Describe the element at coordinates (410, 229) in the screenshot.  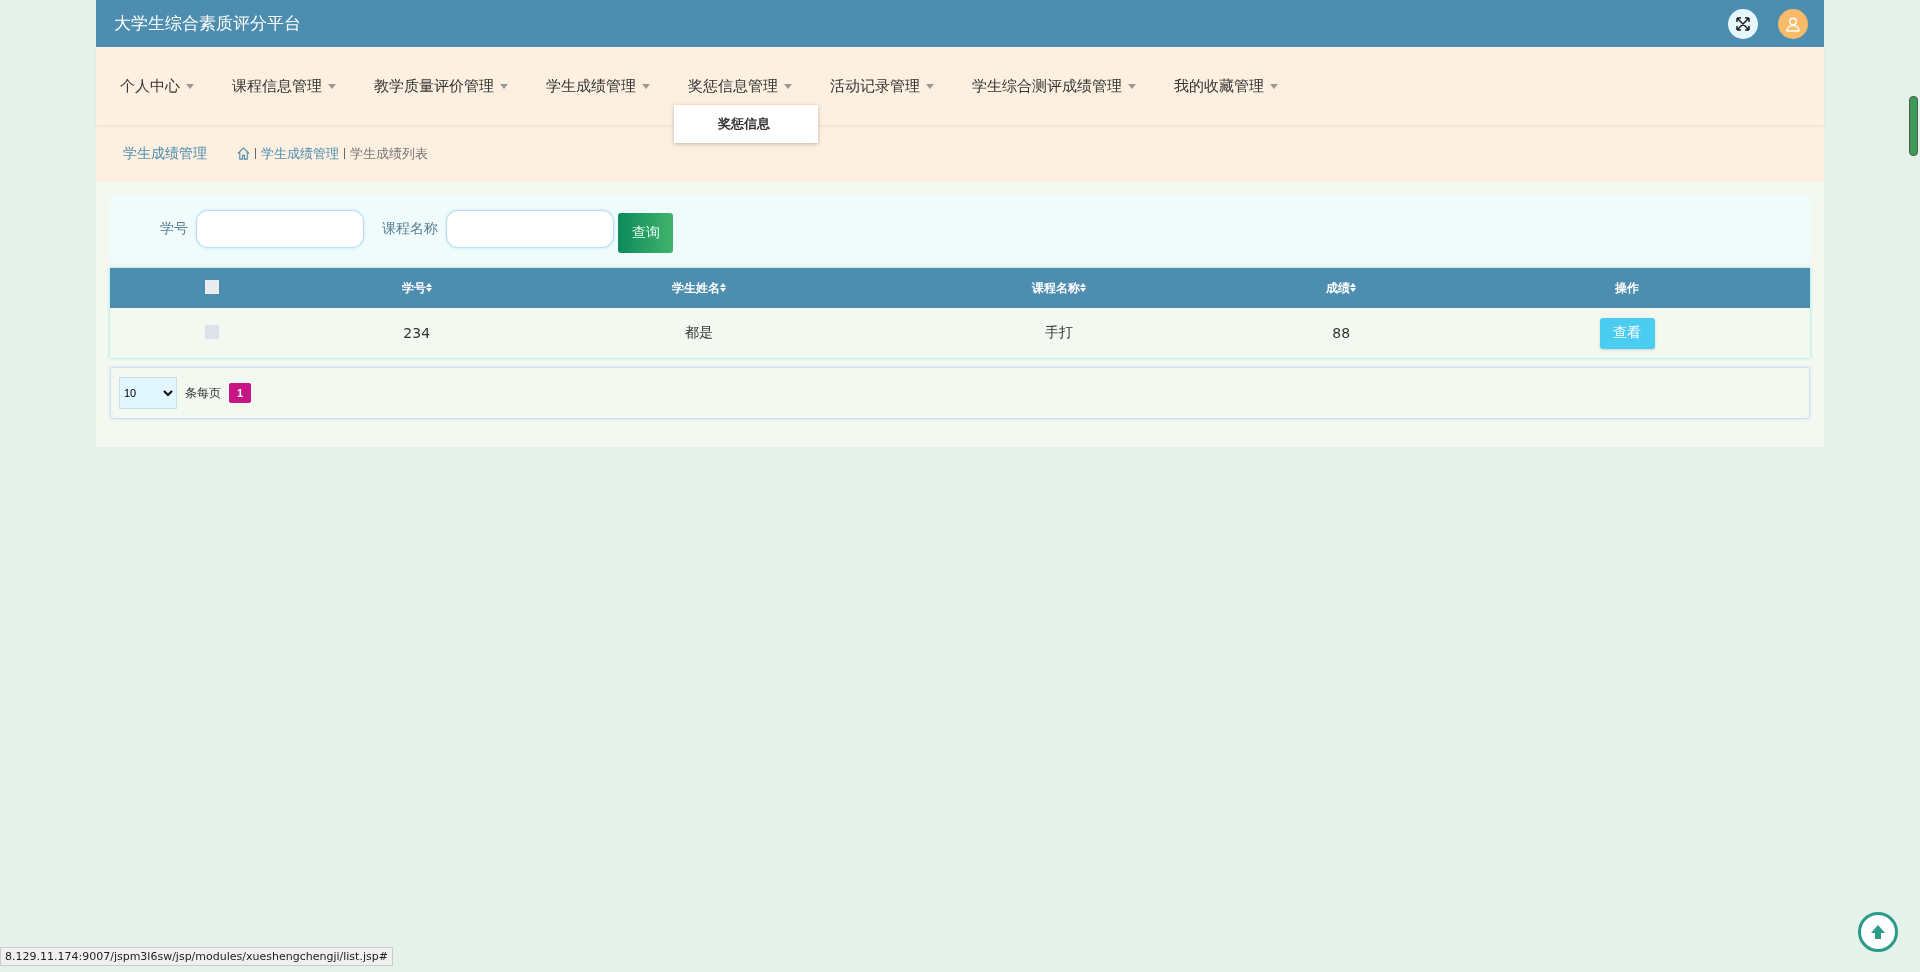
I see `field-label: 课程名称` at that location.